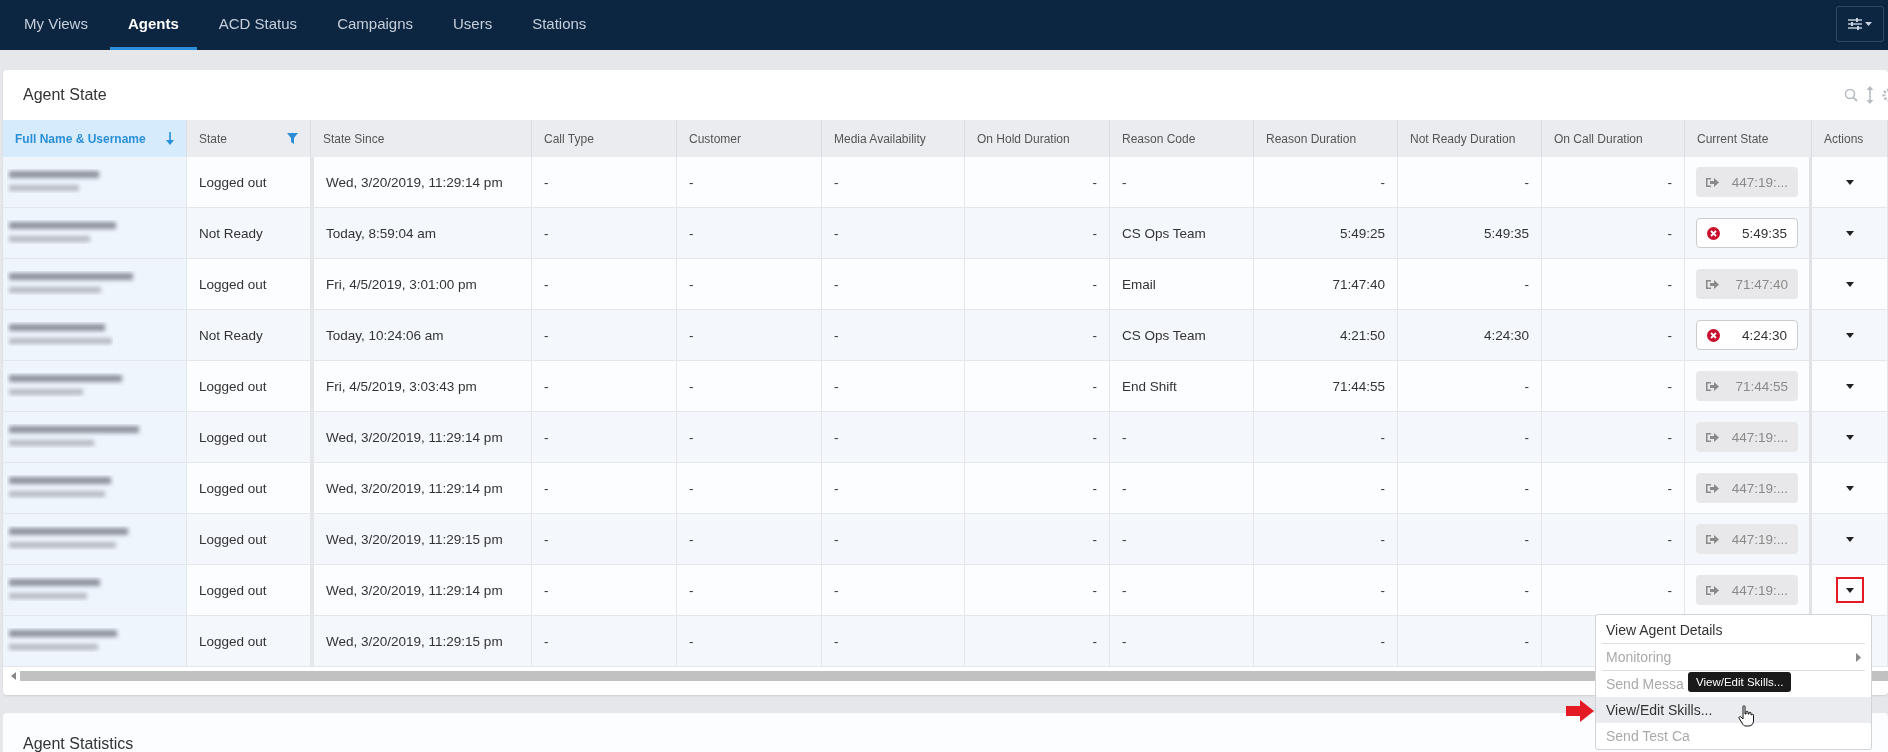  Describe the element at coordinates (1747, 335) in the screenshot. I see `state-timer-badge: 4:24:30` at that location.